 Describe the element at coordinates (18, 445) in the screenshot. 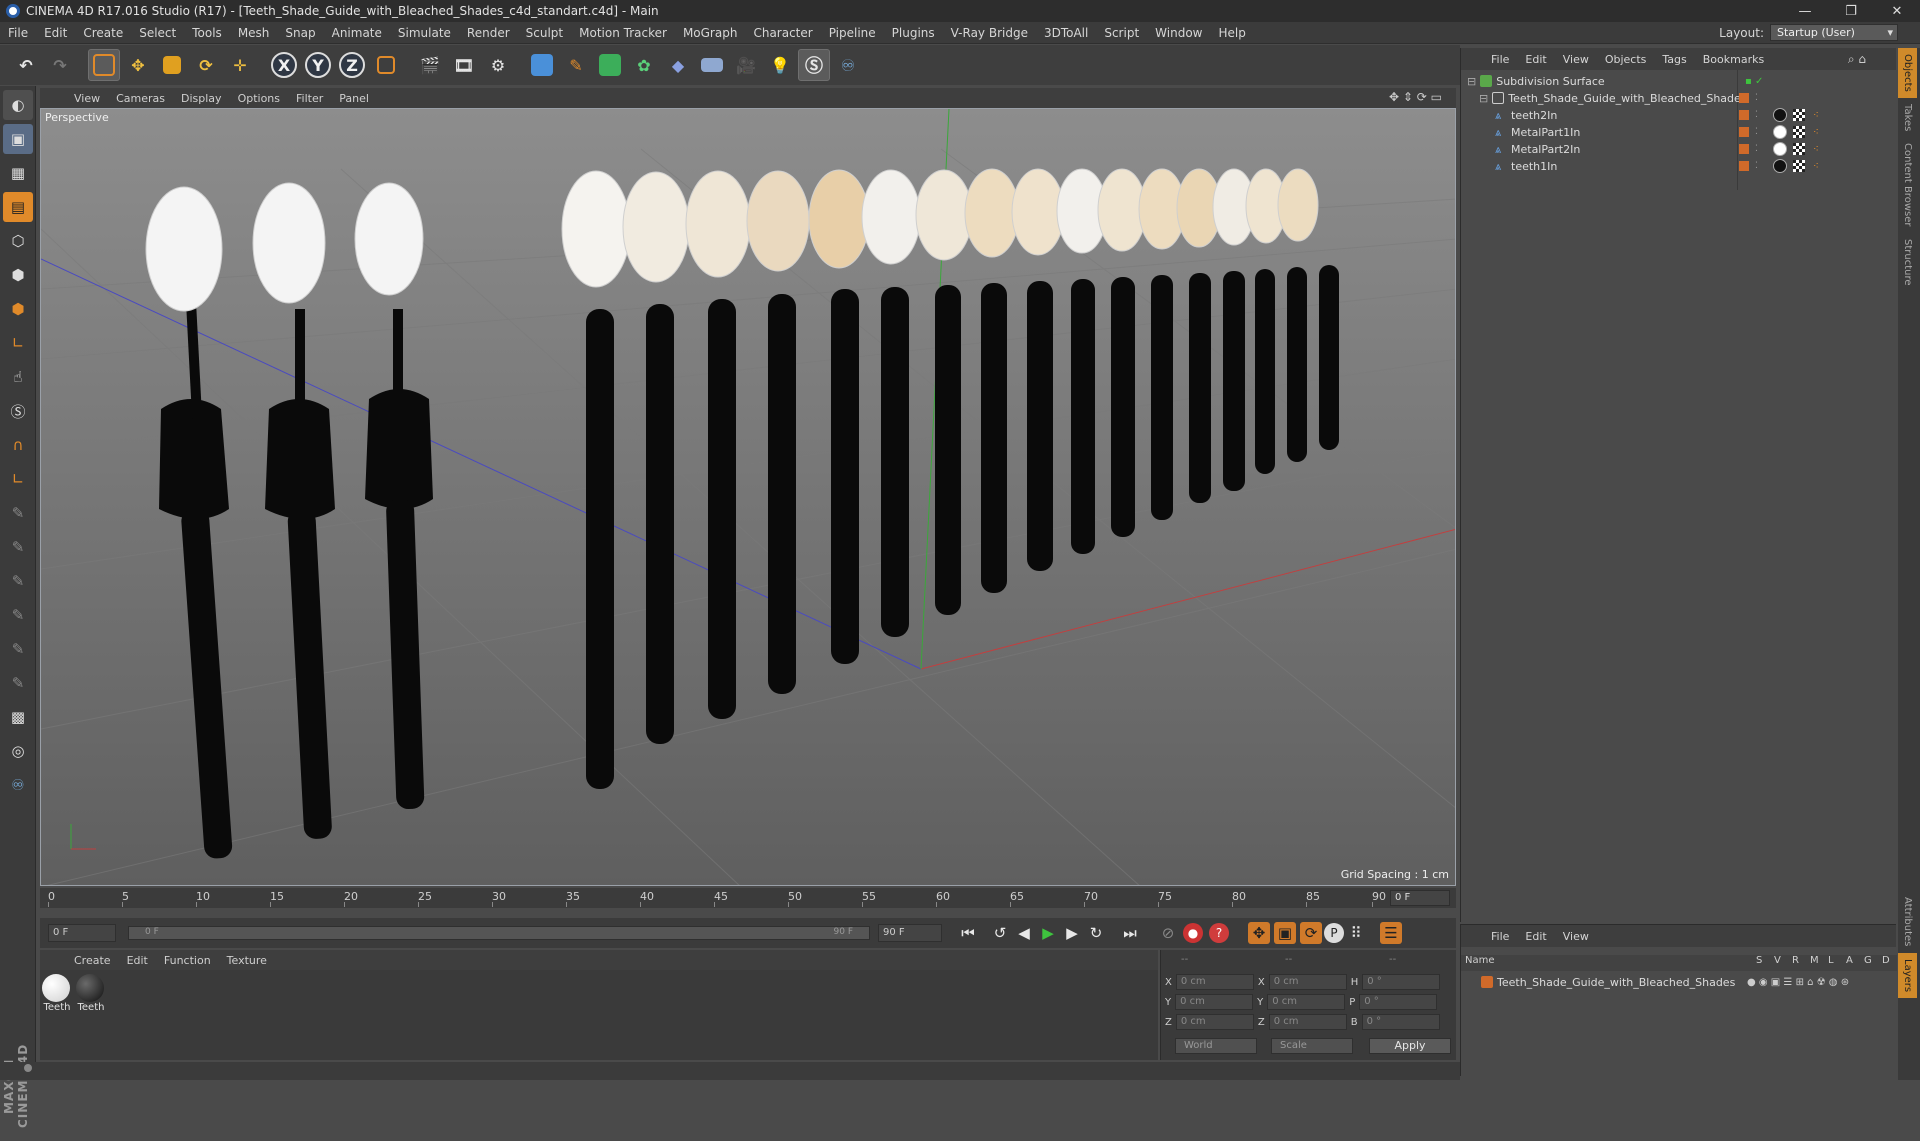

I see `magnet-icon: ∩` at that location.